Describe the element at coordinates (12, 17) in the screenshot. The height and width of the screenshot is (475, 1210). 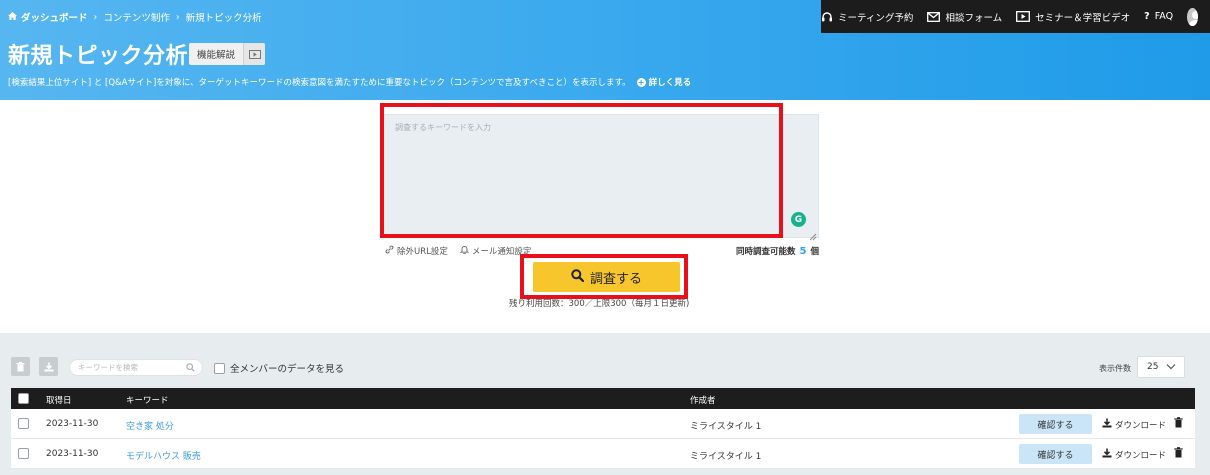
I see `home-icon` at that location.